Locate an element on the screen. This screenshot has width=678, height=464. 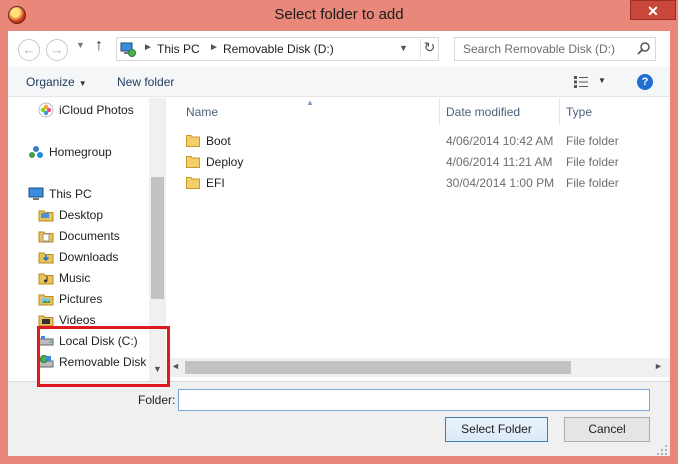
sidebar-item-label: This PC is located at coordinates (70, 194).